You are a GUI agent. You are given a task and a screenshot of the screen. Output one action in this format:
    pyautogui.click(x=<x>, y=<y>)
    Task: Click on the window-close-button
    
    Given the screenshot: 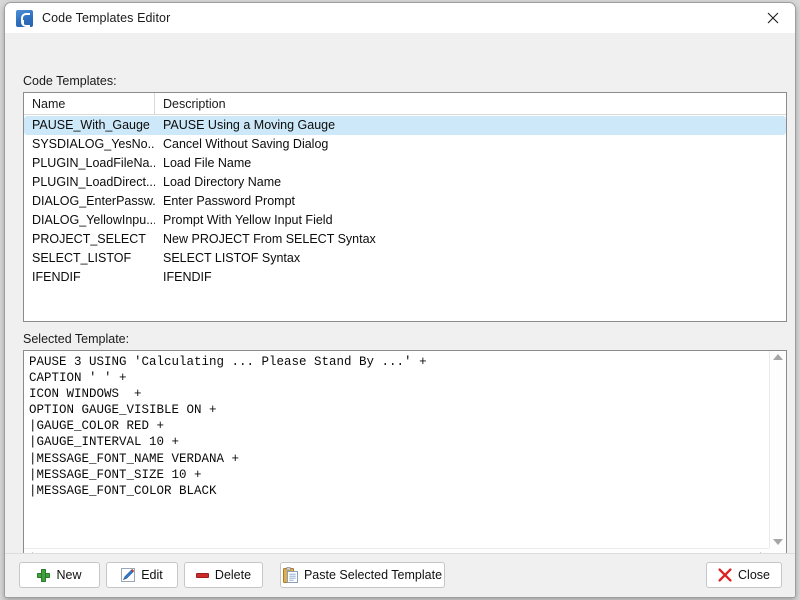 What is the action you would take?
    pyautogui.click(x=773, y=18)
    